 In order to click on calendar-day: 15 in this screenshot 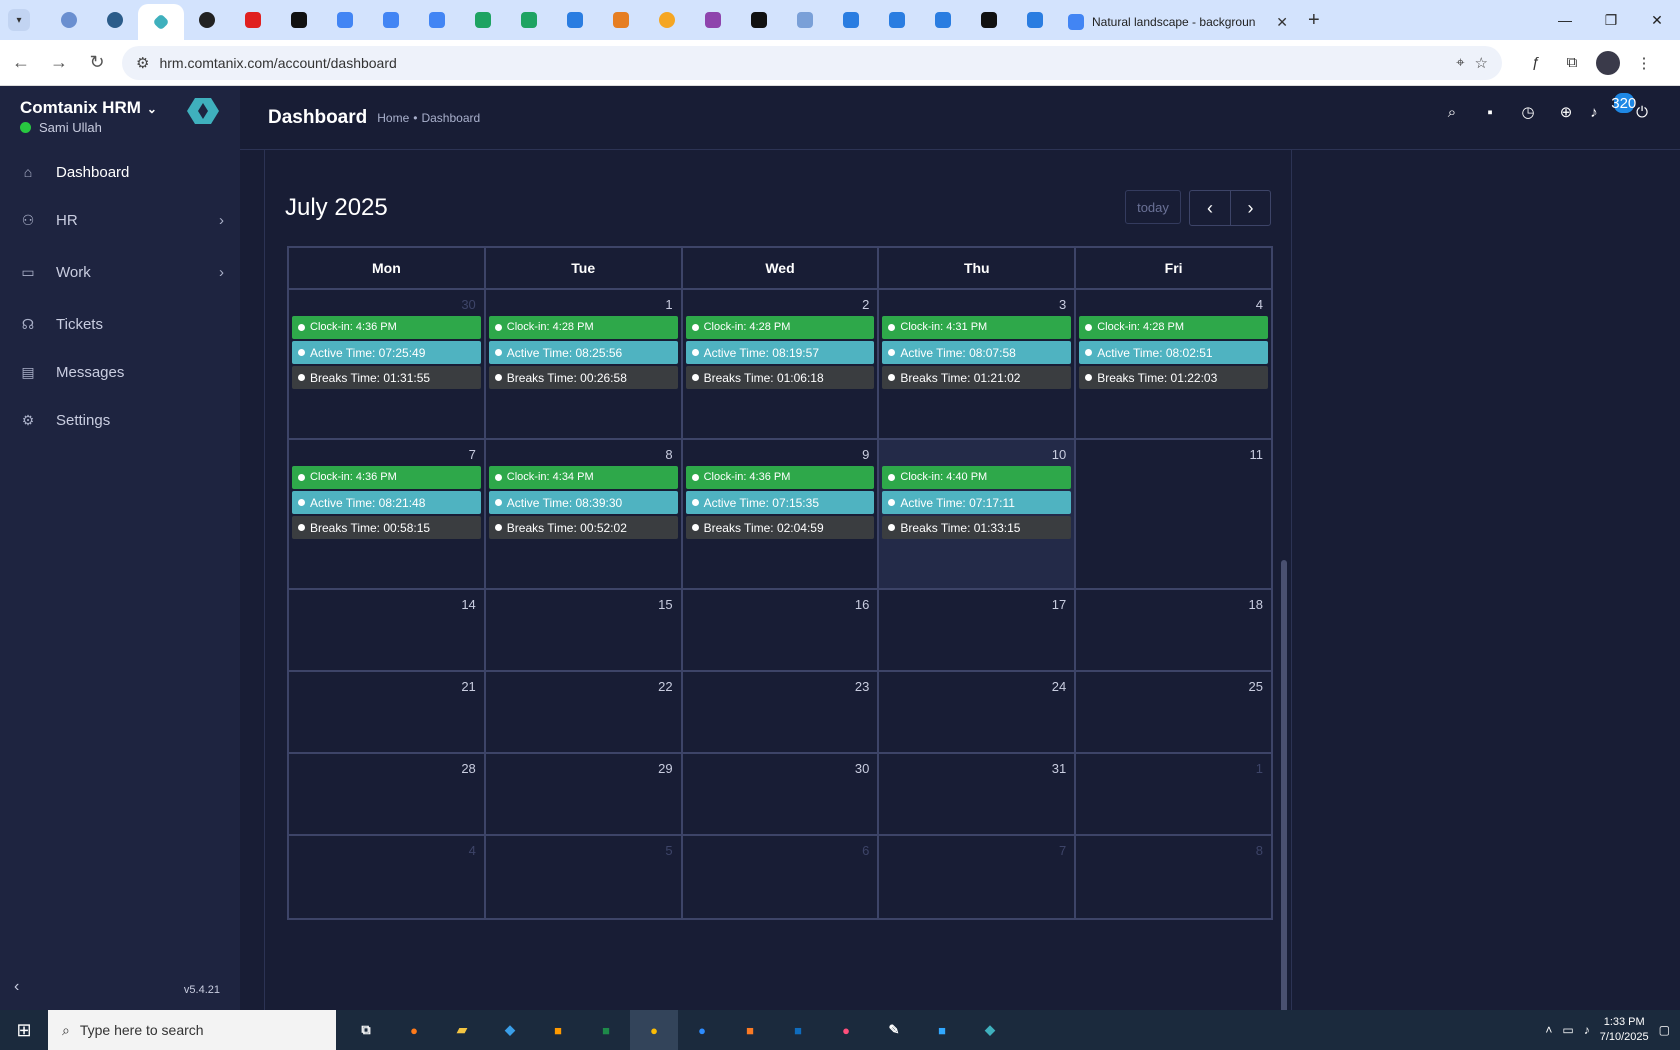, I will do `click(582, 630)`.